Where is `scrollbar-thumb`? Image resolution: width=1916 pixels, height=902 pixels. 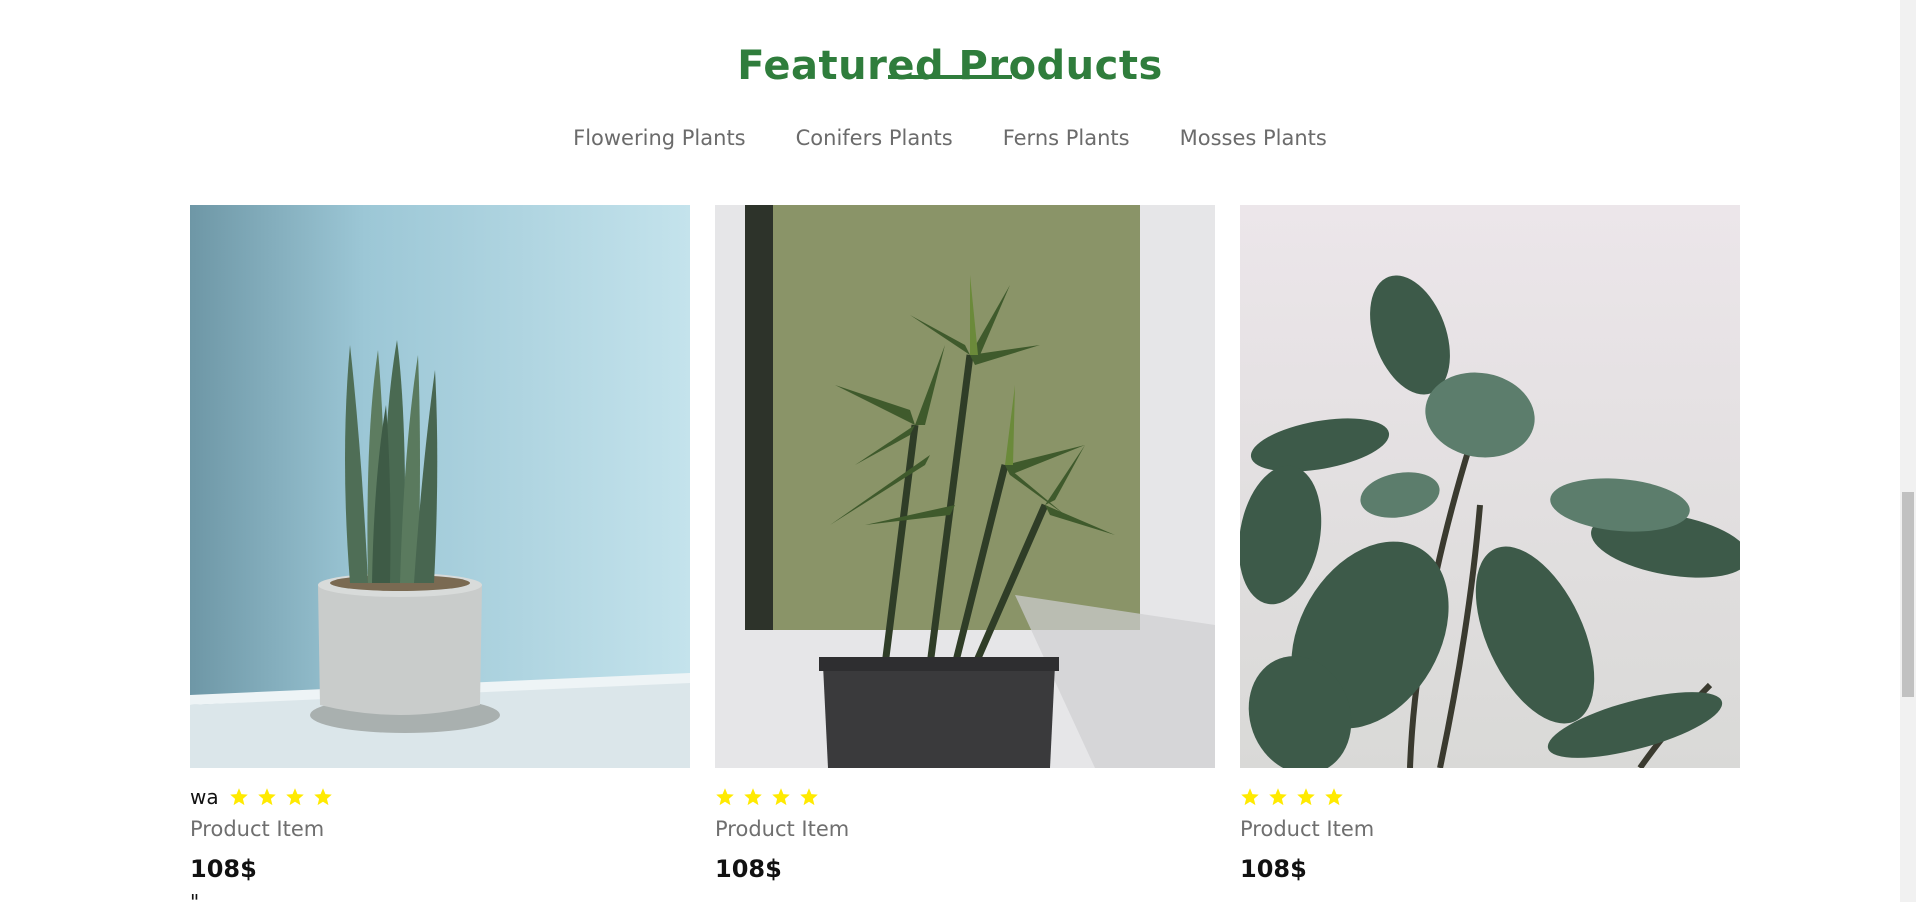
scrollbar-thumb is located at coordinates (1908, 594).